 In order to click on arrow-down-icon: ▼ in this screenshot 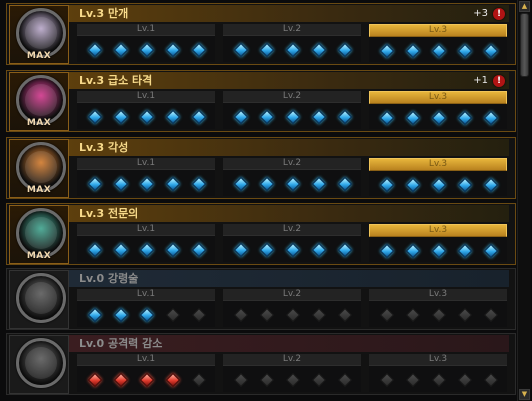, I will do `click(524, 394)`.